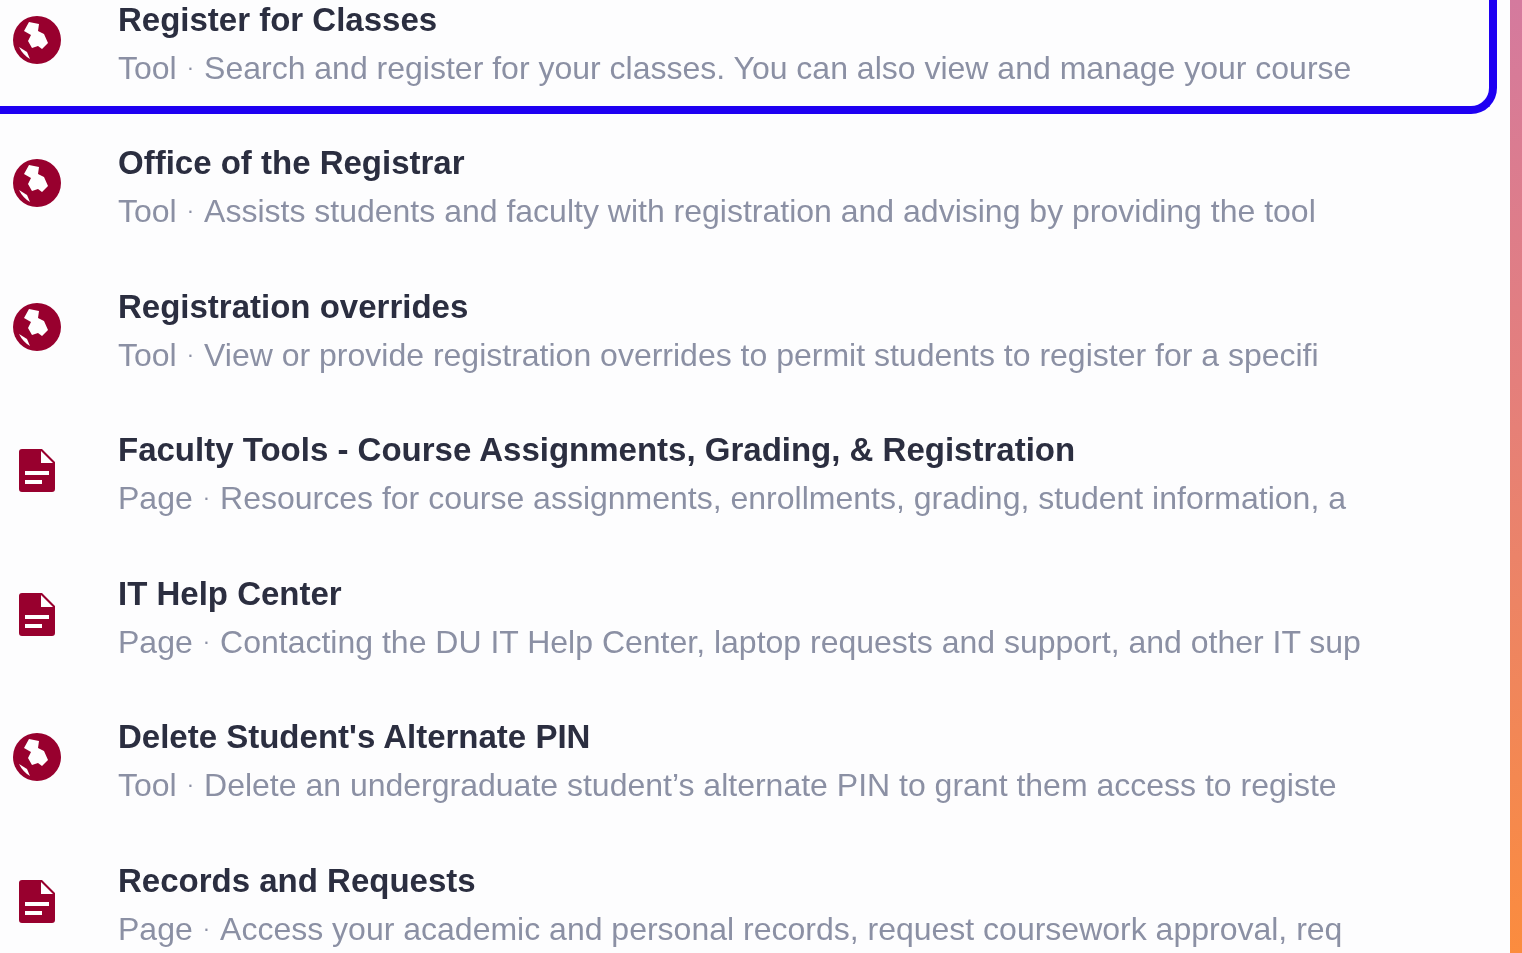  What do you see at coordinates (230, 593) in the screenshot?
I see `result-title: IT Help Center` at bounding box center [230, 593].